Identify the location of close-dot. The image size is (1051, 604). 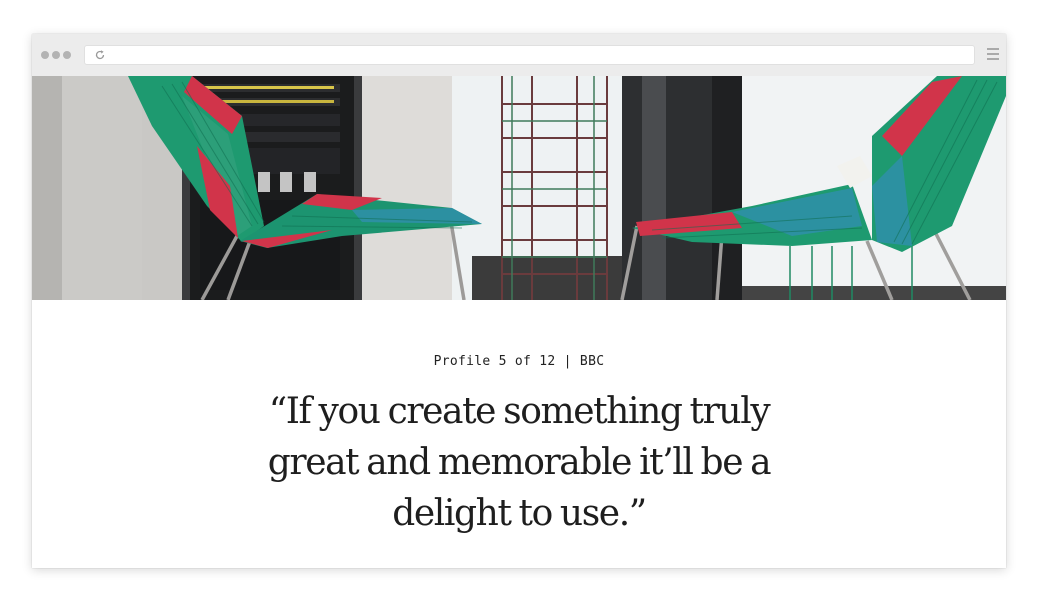
(45, 55).